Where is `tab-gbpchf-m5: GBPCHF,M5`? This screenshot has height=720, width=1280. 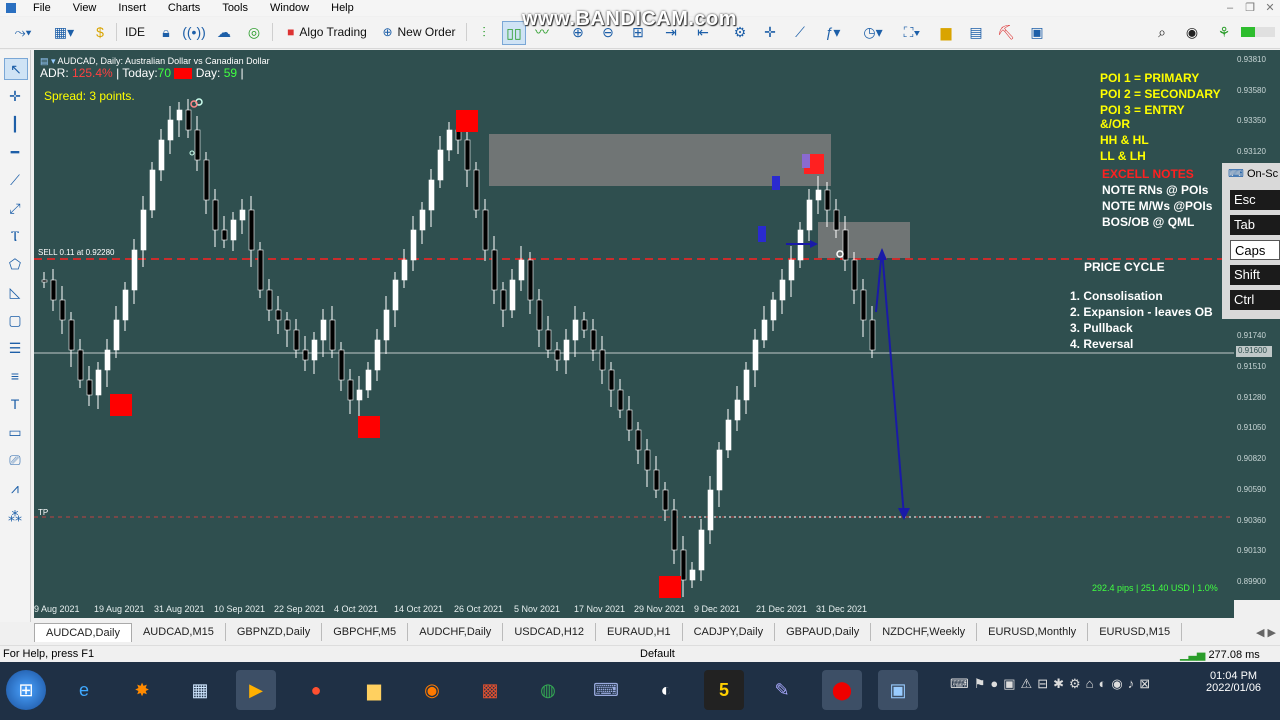 tab-gbpchf-m5: GBPCHF,M5 is located at coordinates (365, 632).